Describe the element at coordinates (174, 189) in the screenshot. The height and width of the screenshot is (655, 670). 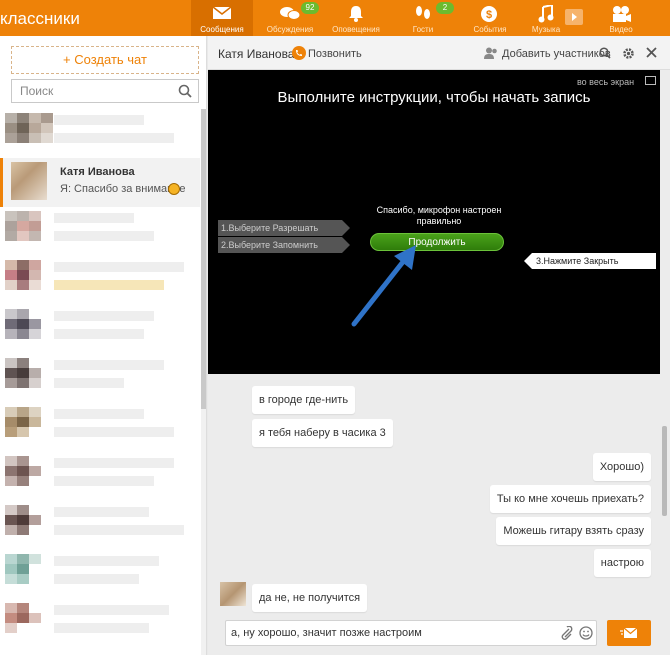
I see `smiley-sticker-icon` at that location.